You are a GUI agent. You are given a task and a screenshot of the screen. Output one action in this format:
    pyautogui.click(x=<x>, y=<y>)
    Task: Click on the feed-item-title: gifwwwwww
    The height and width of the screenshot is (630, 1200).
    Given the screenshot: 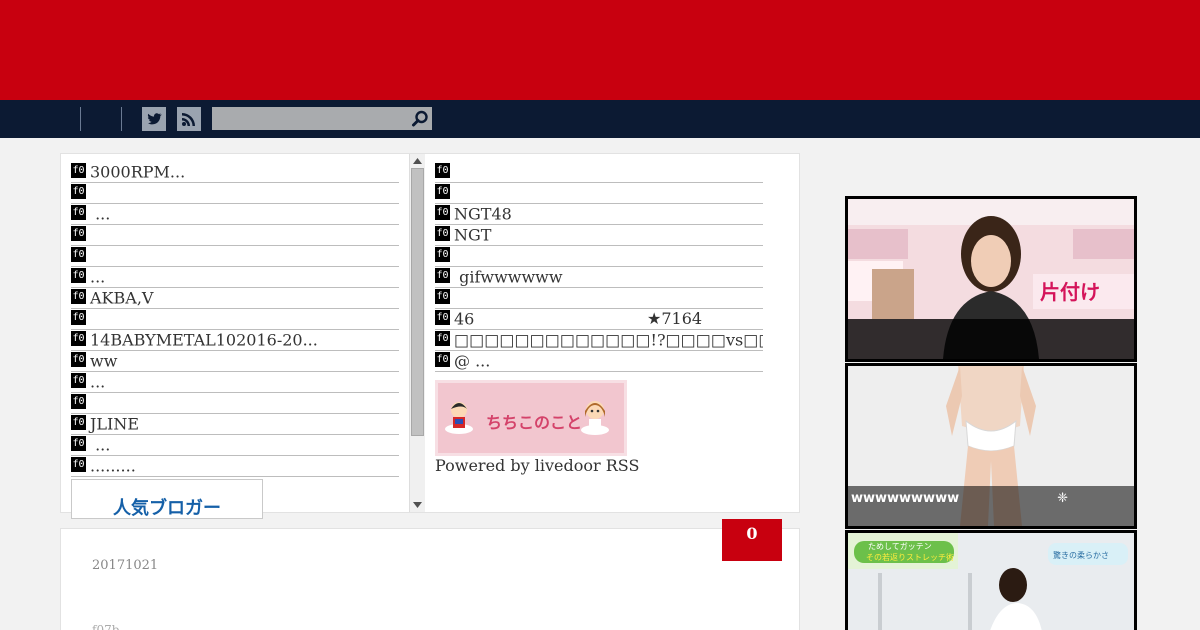 What is the action you would take?
    pyautogui.click(x=508, y=277)
    